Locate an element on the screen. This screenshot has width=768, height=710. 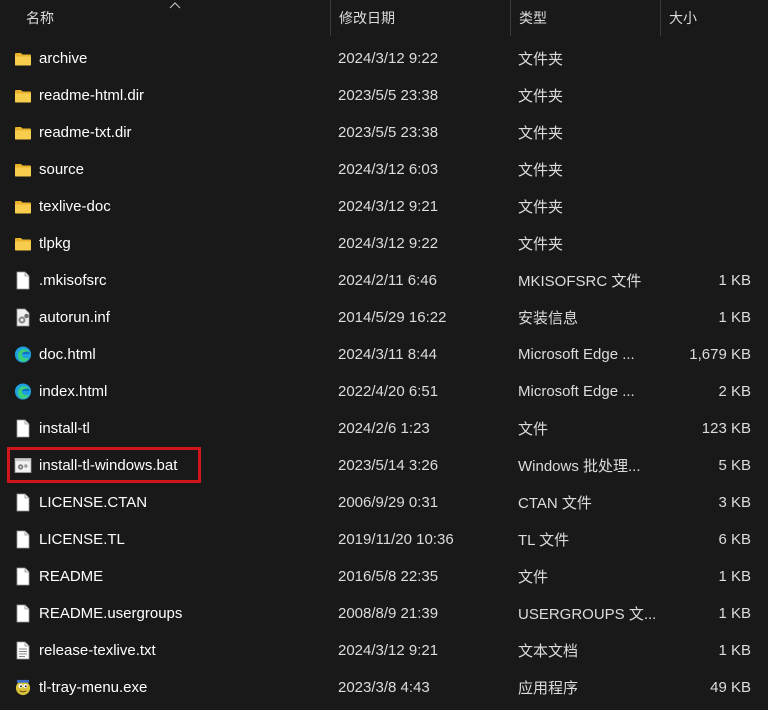
file-name-cell: doc.html is located at coordinates (169, 354).